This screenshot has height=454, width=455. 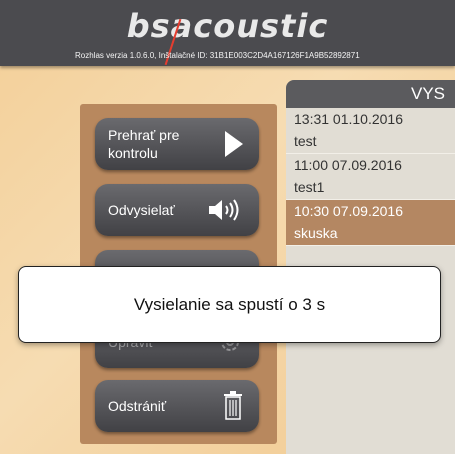 I want to click on broadcast-label: Odvysielať, so click(x=141, y=210).